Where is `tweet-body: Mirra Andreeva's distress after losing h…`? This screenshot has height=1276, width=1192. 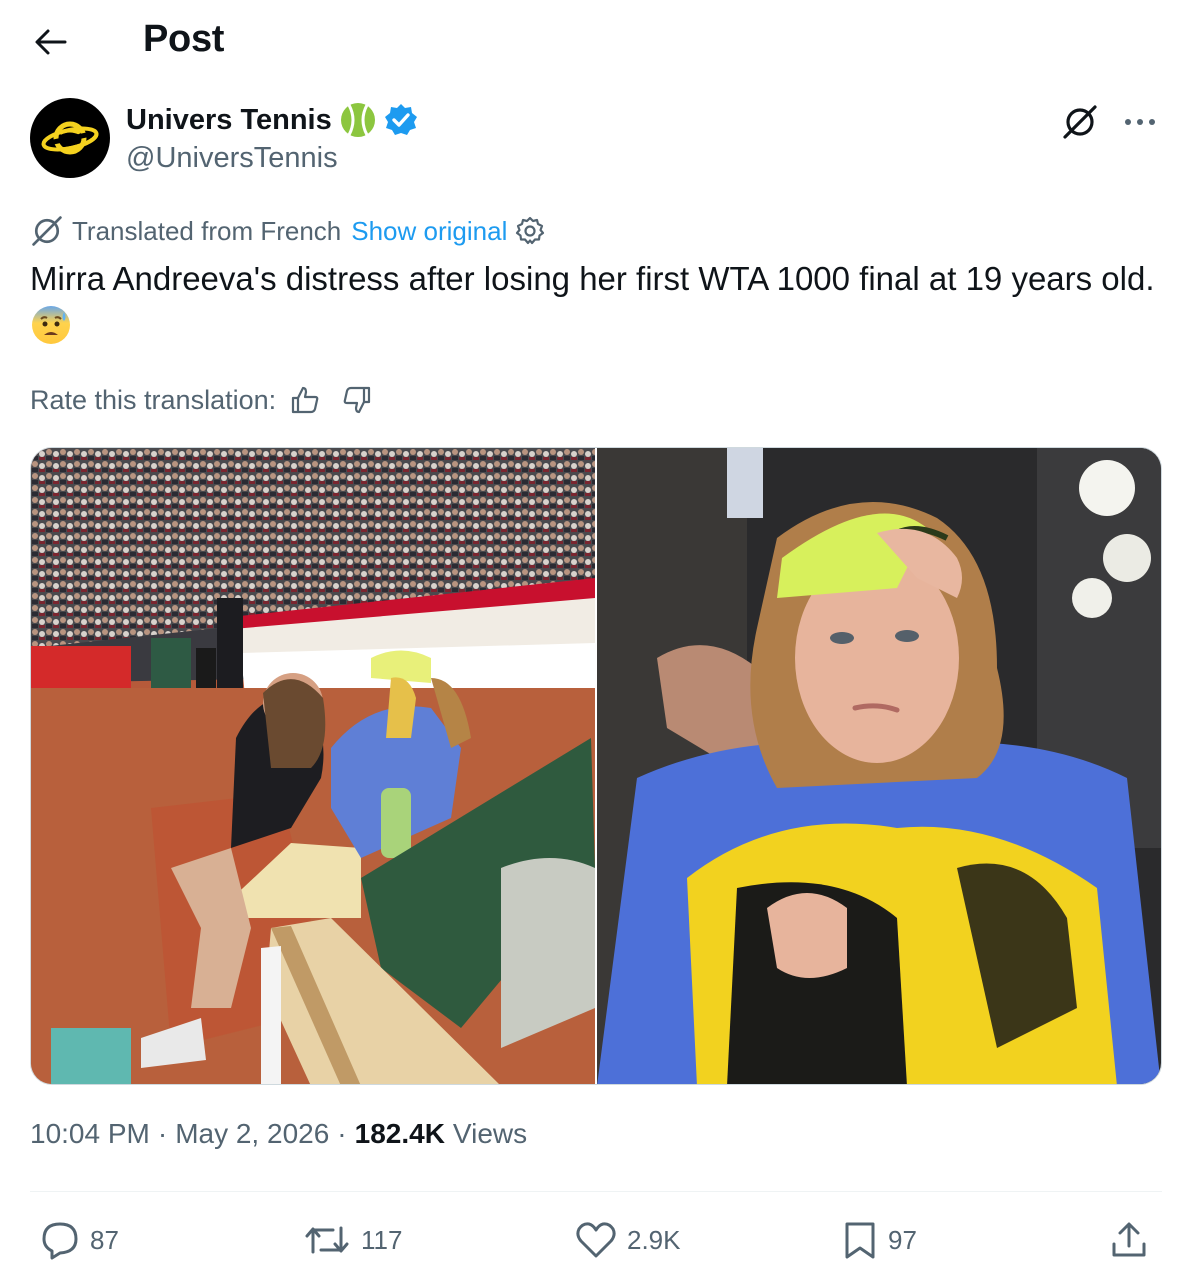
tweet-body: Mirra Andreeva's distress after losing h… is located at coordinates (592, 278).